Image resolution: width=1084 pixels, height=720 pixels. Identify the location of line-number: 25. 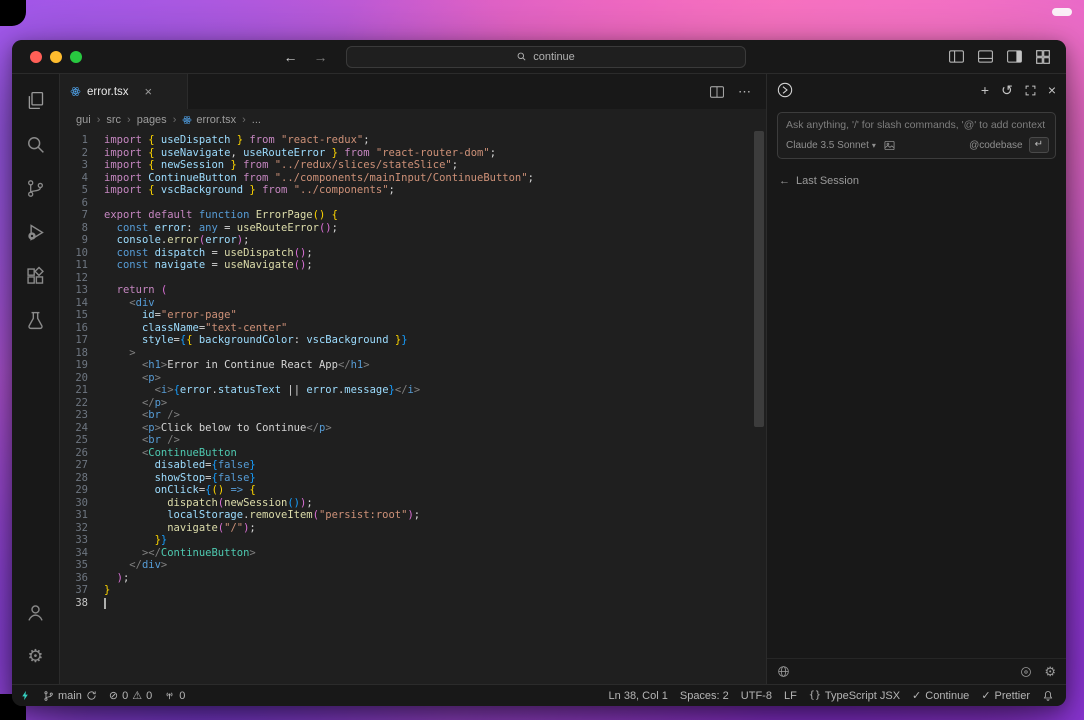
(82, 440).